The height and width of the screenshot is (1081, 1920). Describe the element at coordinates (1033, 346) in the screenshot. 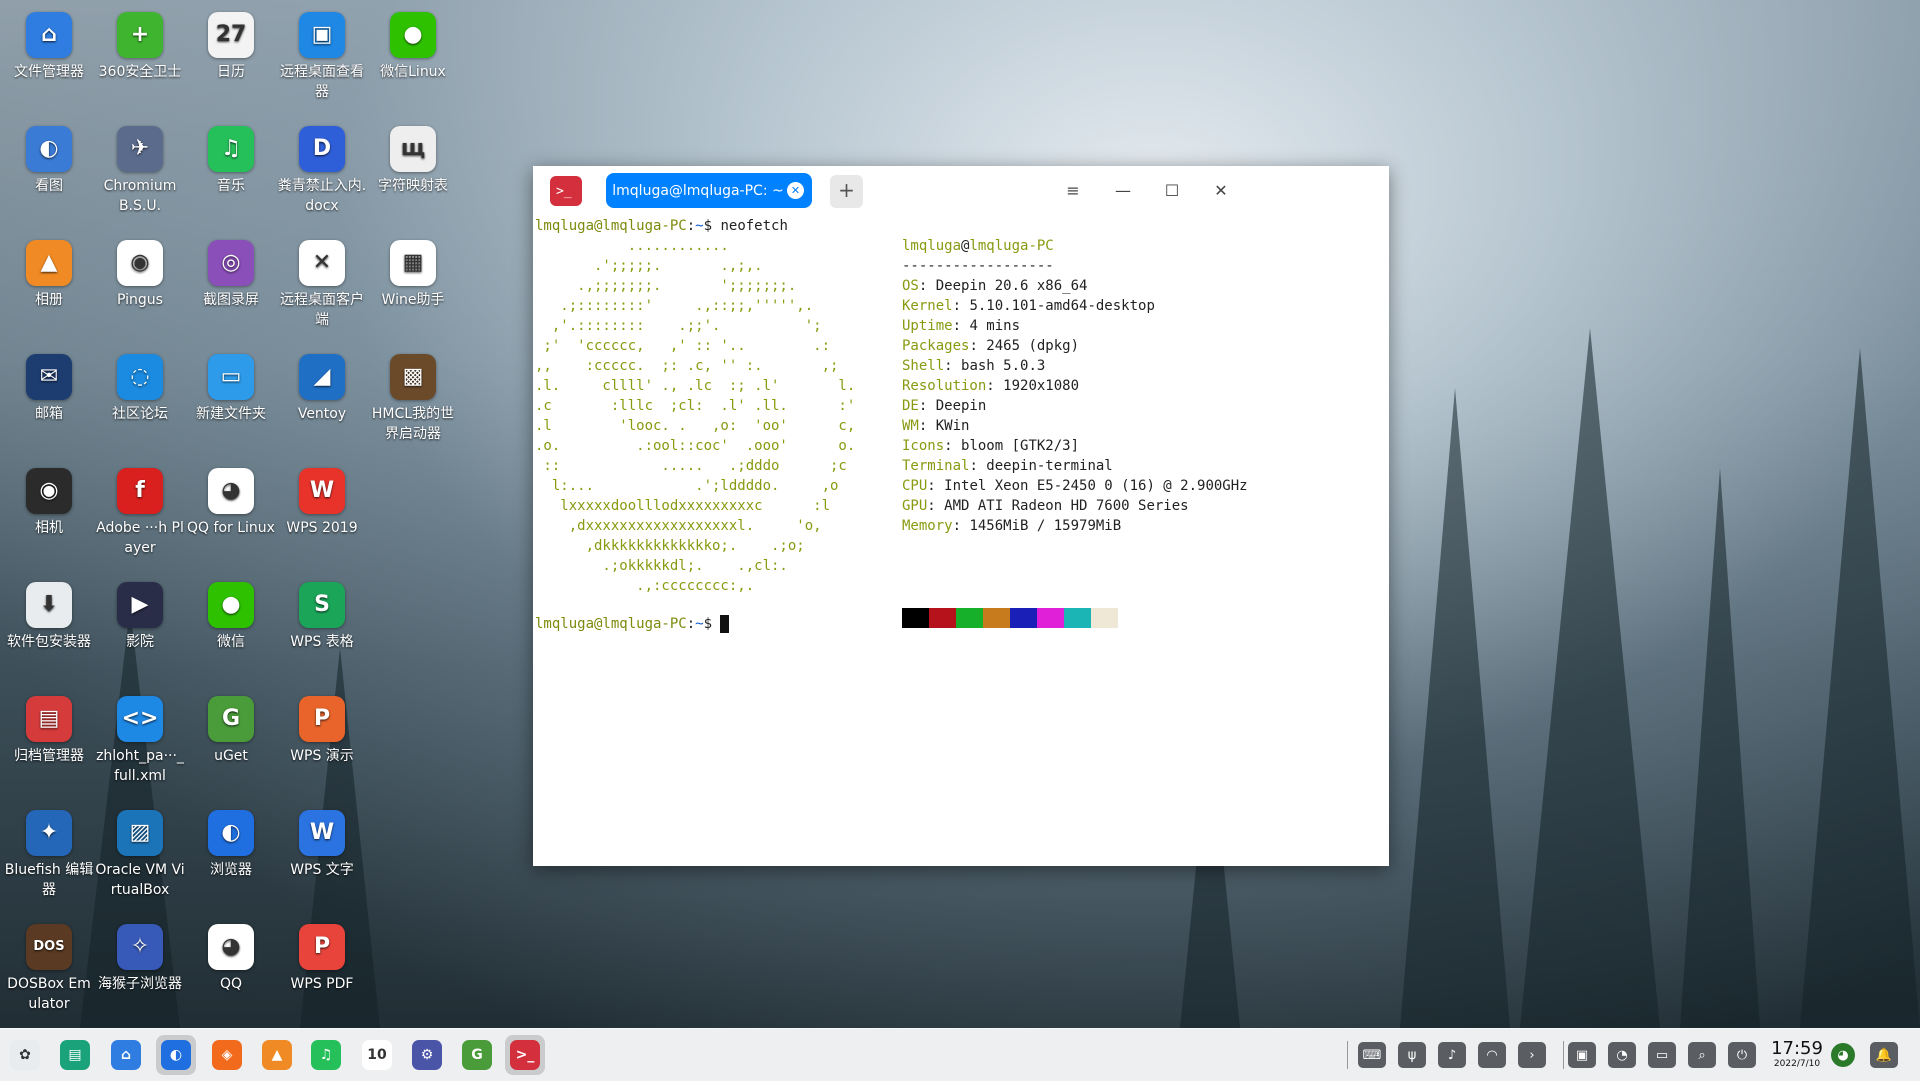

I see `info-value: 2465 (dpkg)` at that location.